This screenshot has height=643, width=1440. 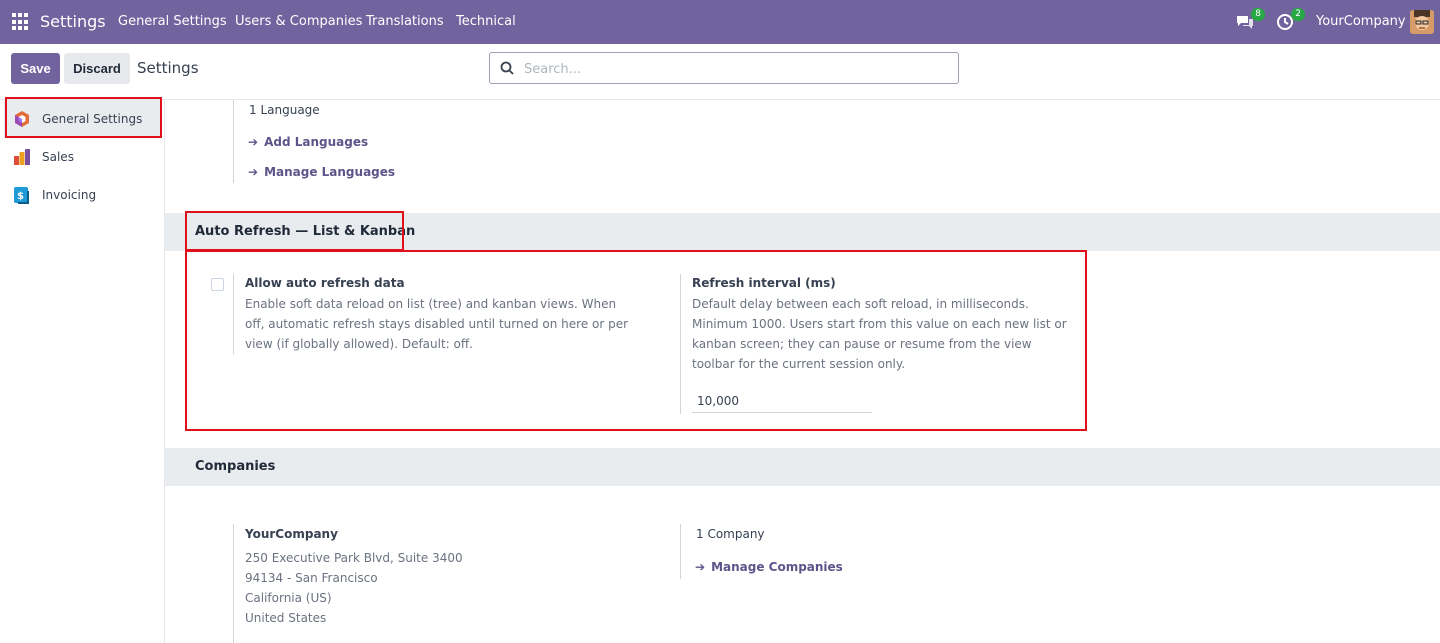 What do you see at coordinates (321, 172) in the screenshot?
I see `manage-languages-link: ➔ Manage Languages` at bounding box center [321, 172].